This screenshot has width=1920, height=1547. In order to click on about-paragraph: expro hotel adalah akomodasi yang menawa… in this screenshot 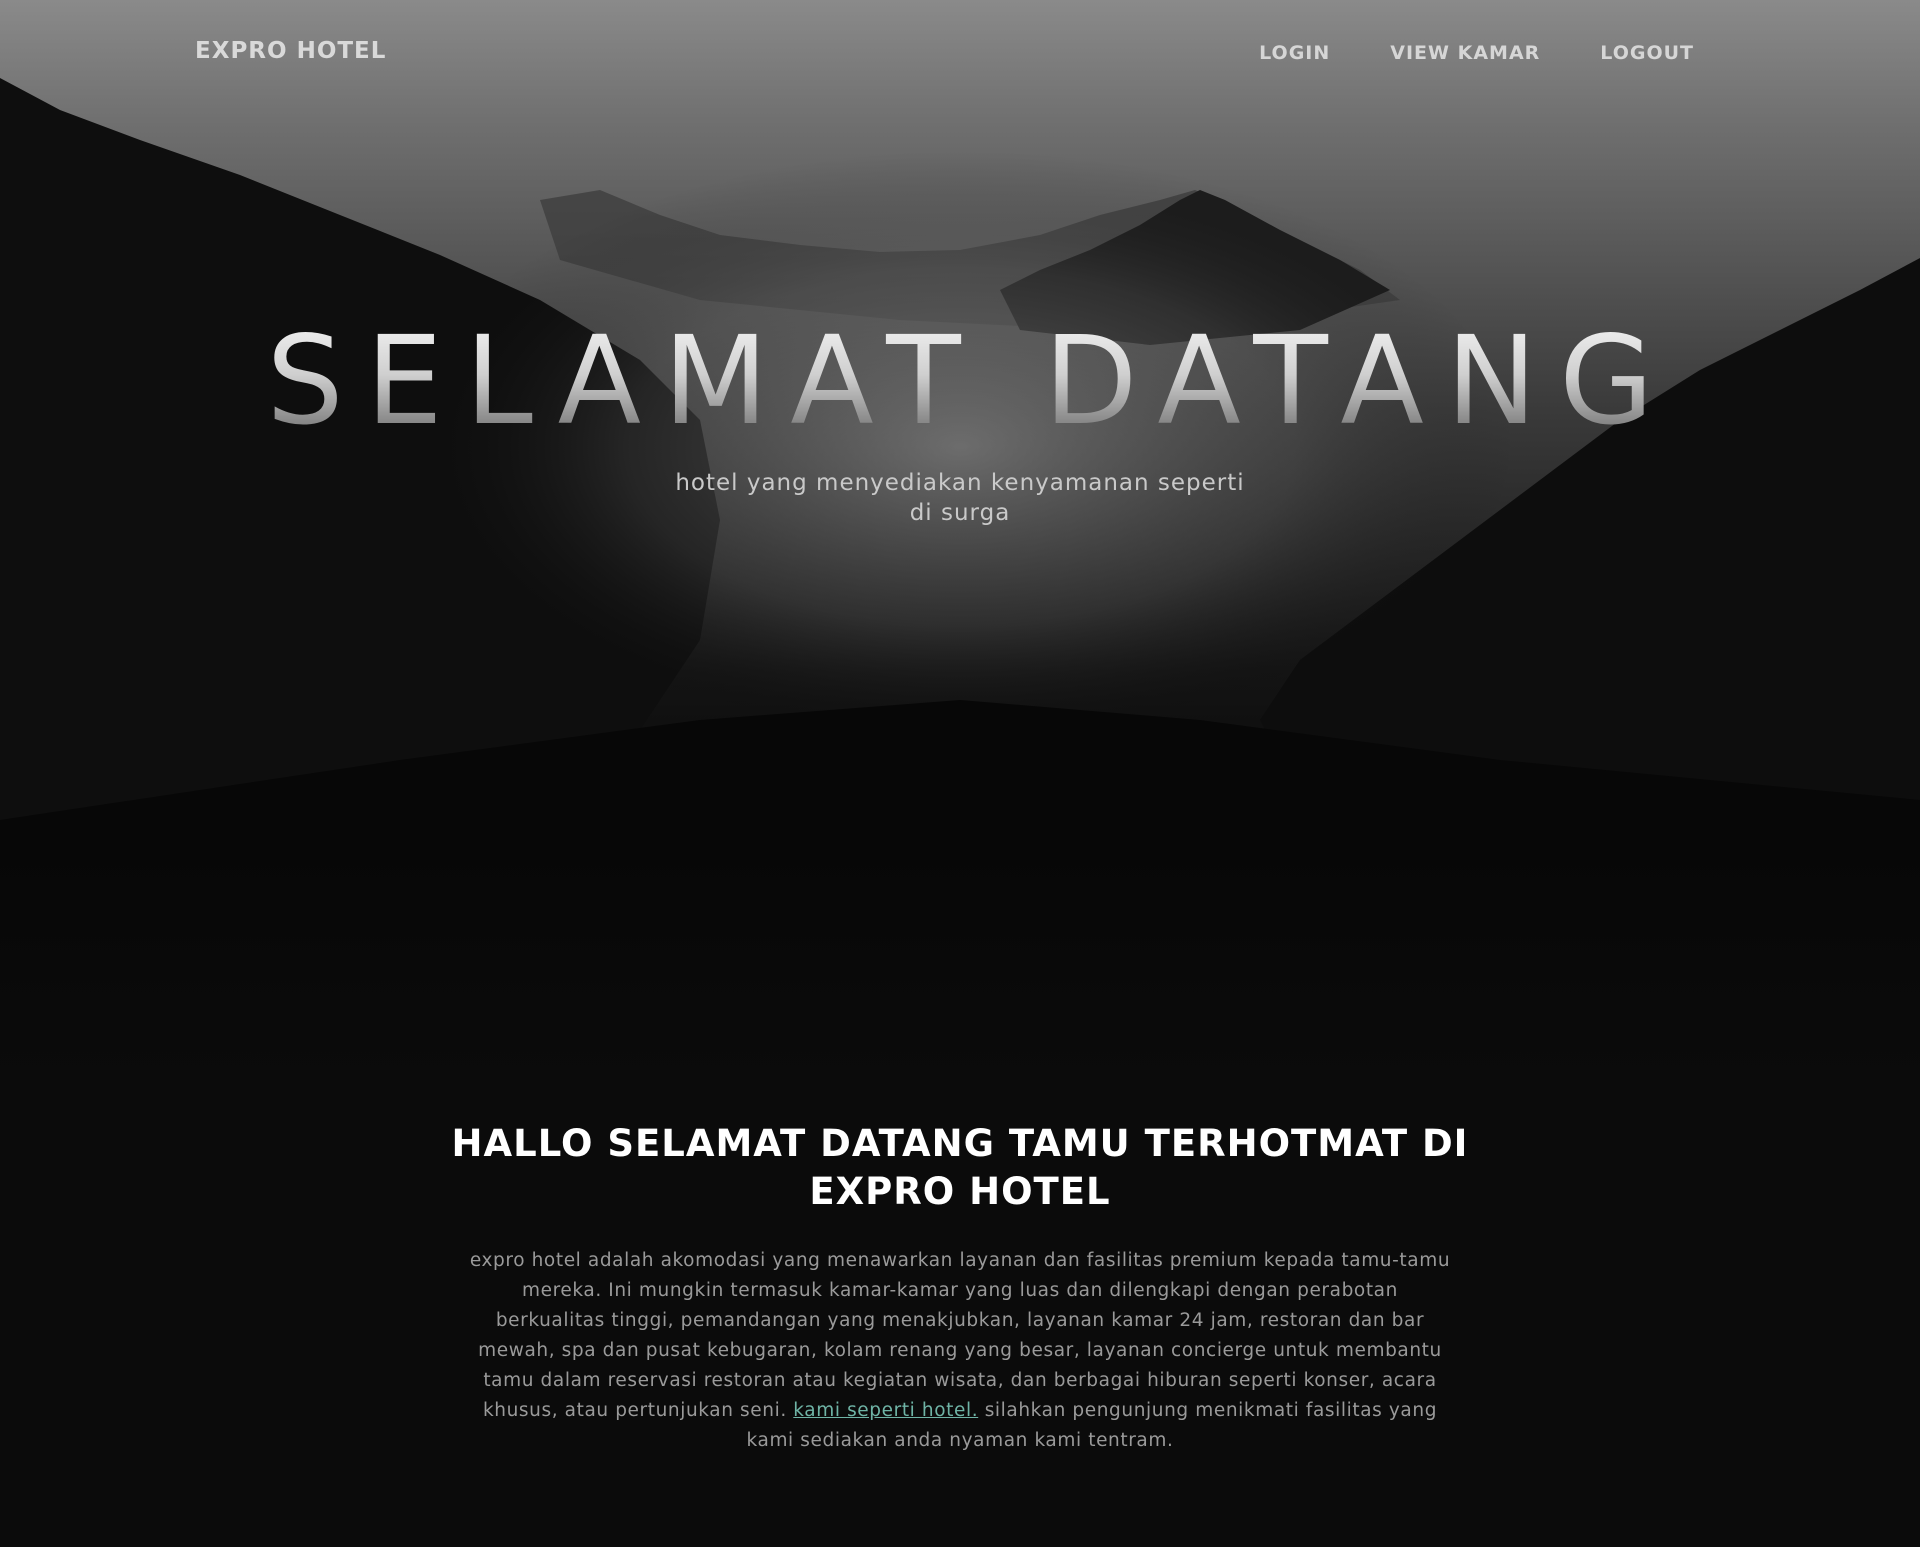, I will do `click(960, 1351)`.